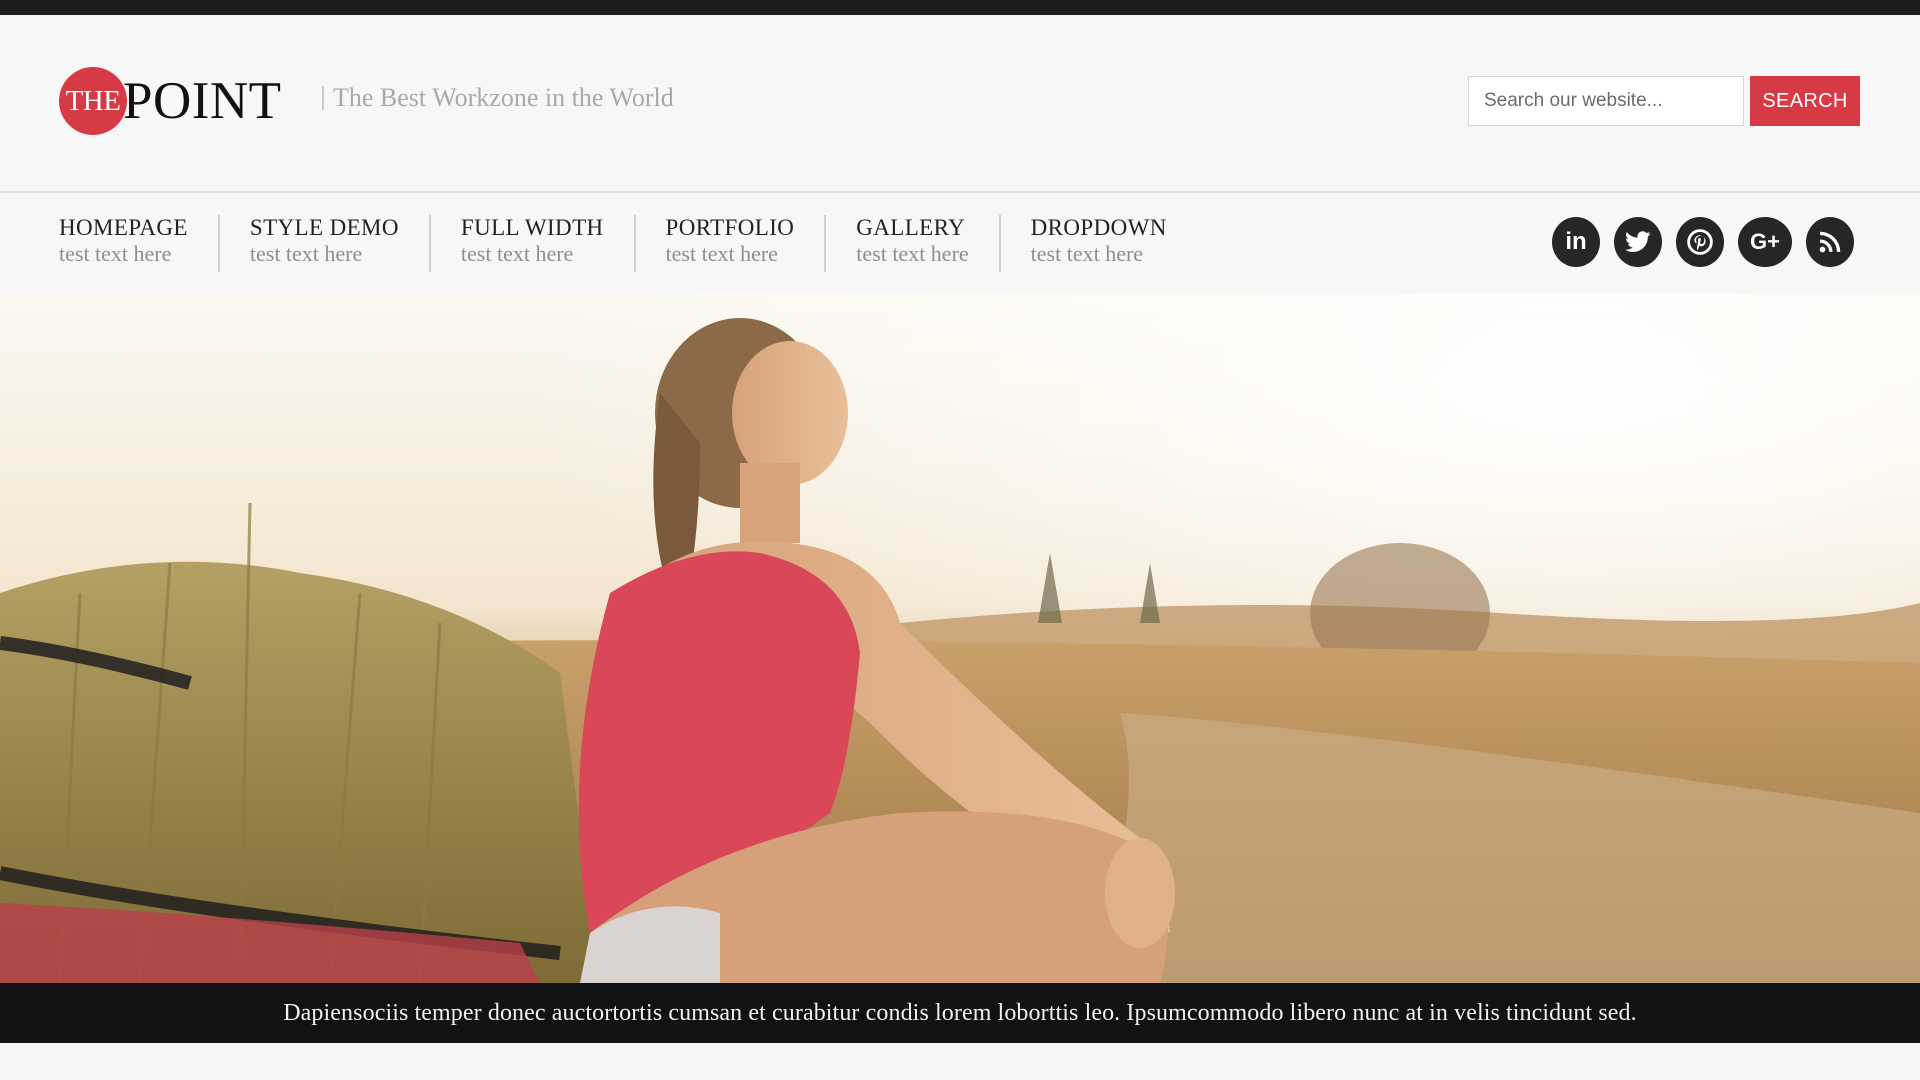  Describe the element at coordinates (532, 227) in the screenshot. I see `nav-item-title: FULL WIDTH` at that location.